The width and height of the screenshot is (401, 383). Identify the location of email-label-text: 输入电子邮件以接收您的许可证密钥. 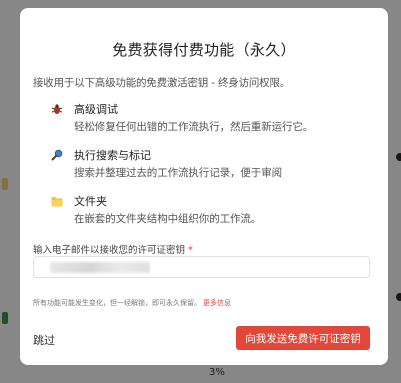
(109, 250).